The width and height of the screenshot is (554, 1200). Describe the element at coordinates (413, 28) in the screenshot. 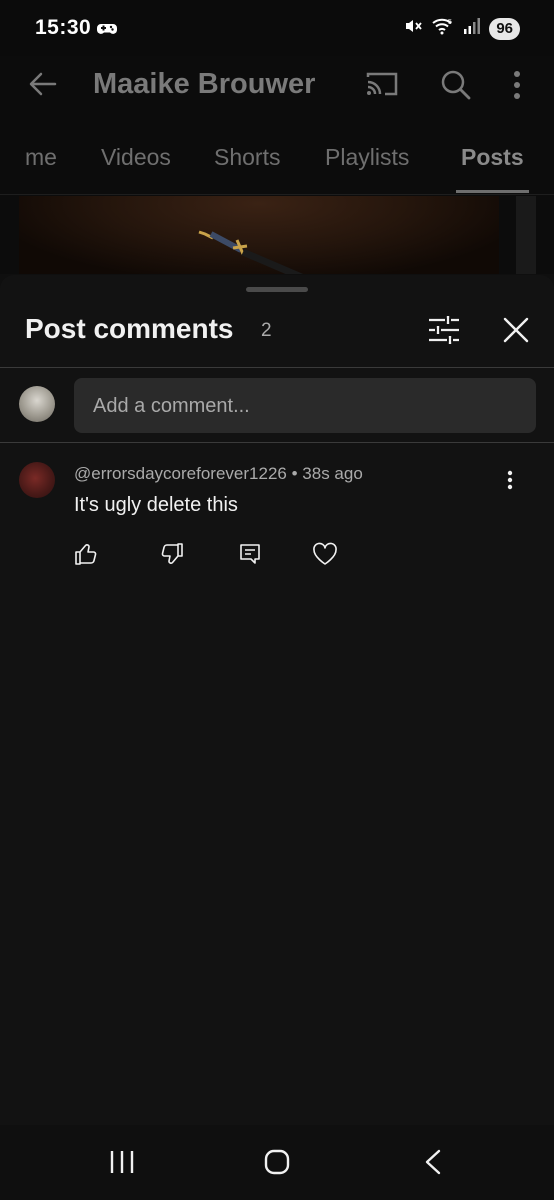

I see `mute-icon` at that location.